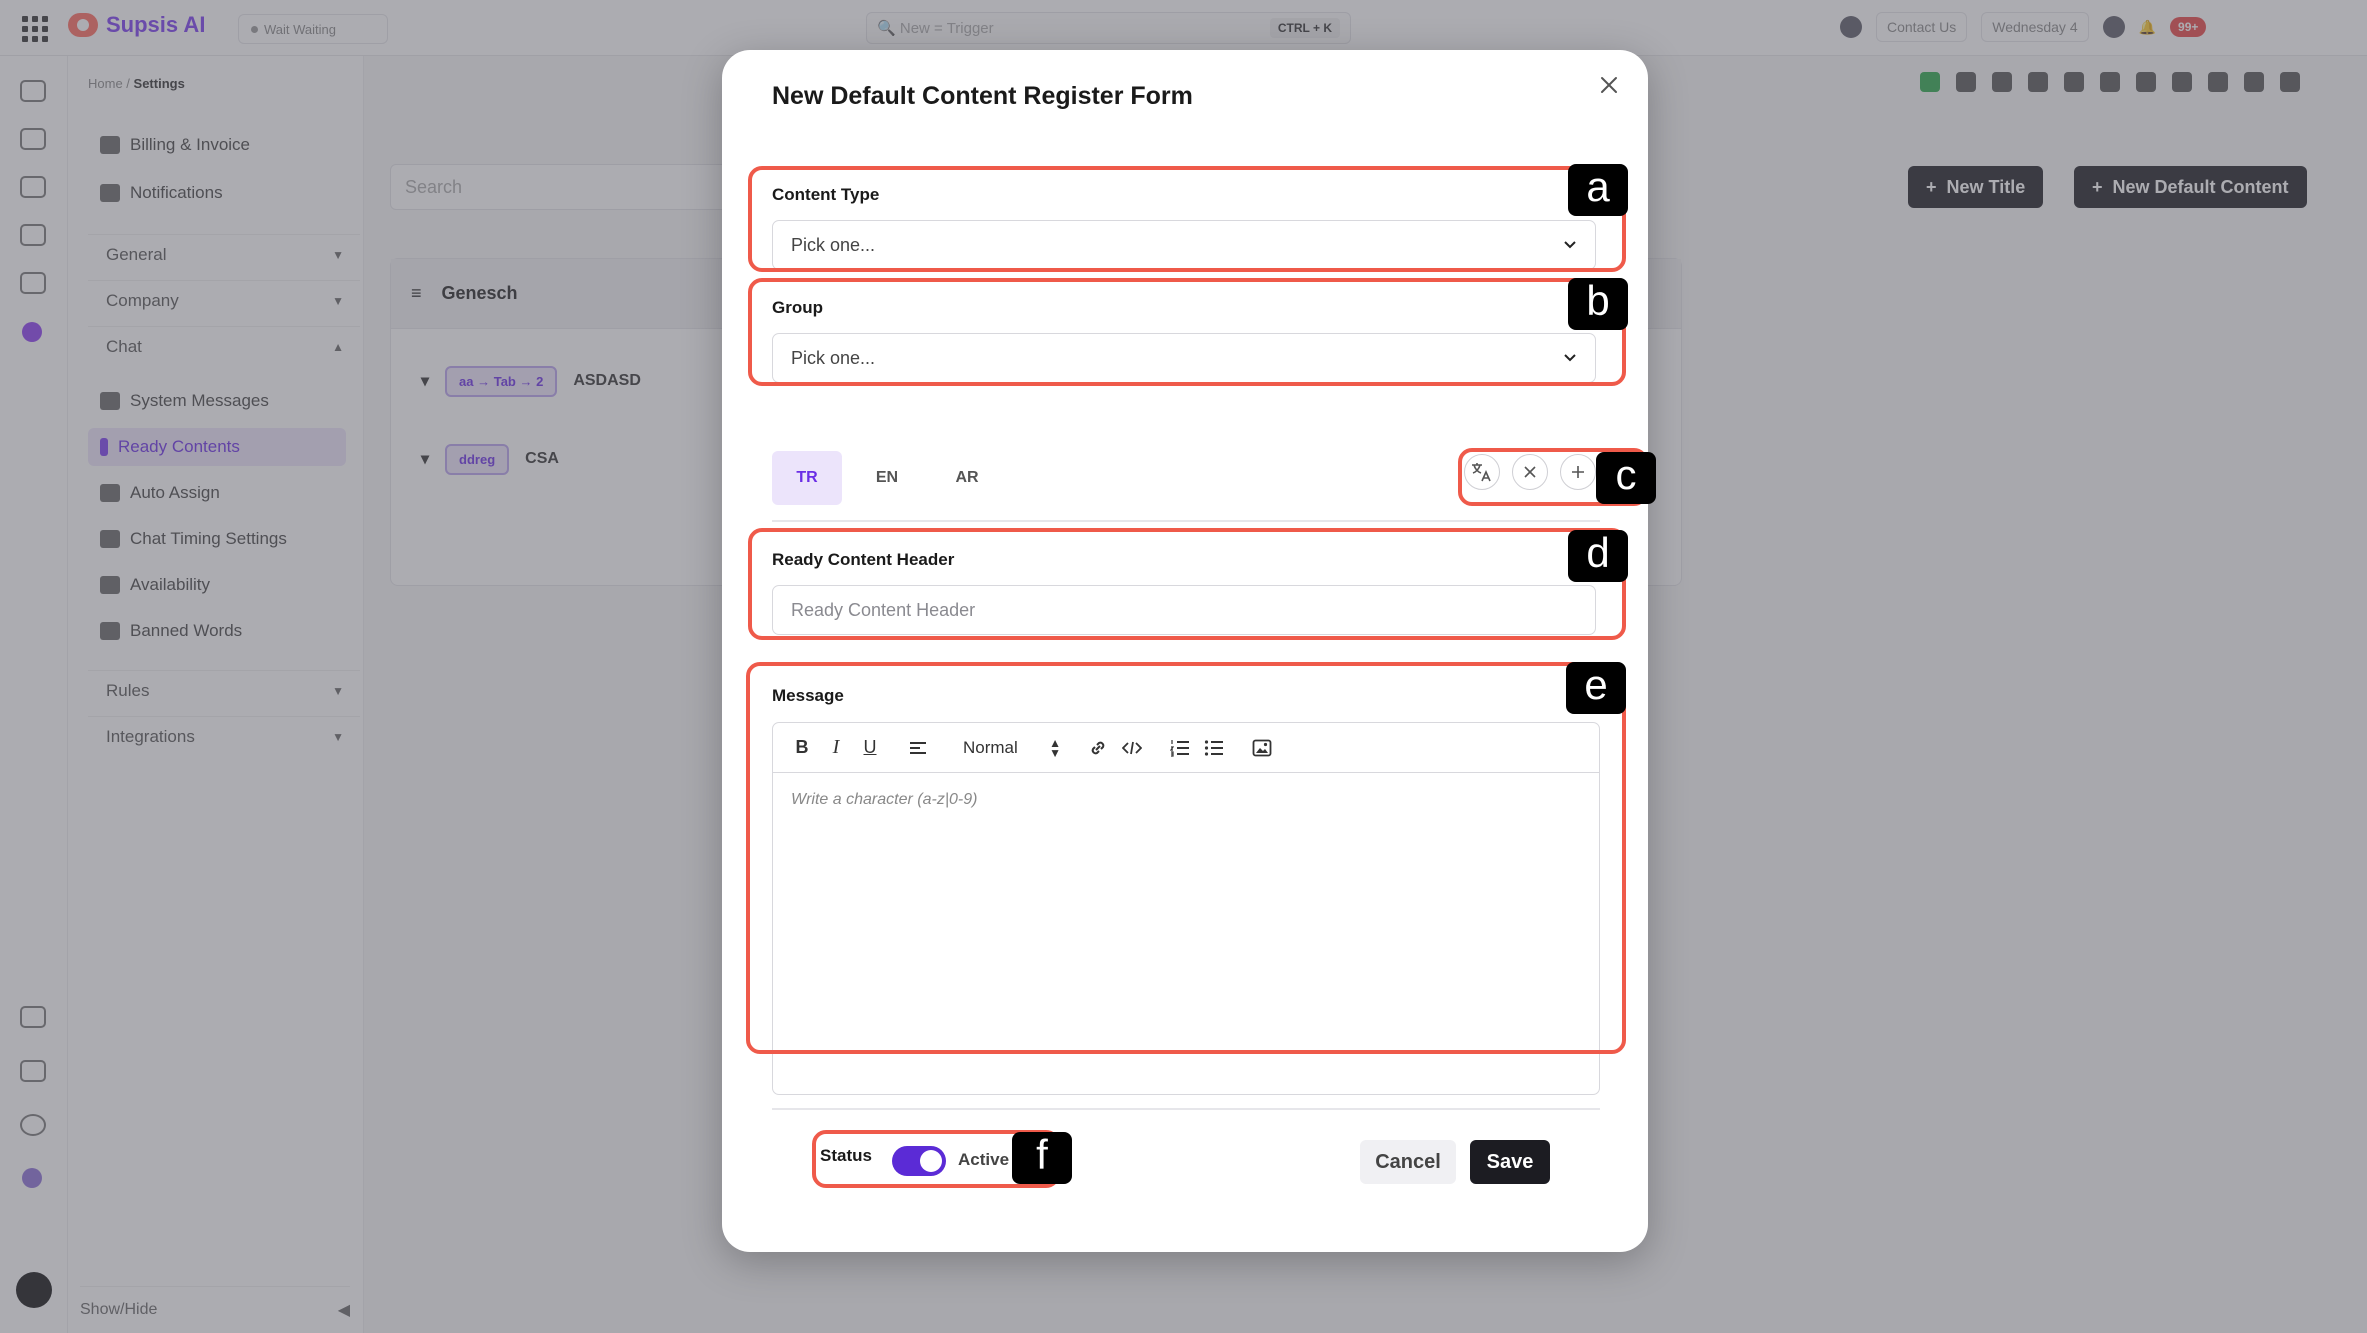 Image resolution: width=2367 pixels, height=1333 pixels. Describe the element at coordinates (1598, 555) in the screenshot. I see `annotation-label-d: d` at that location.